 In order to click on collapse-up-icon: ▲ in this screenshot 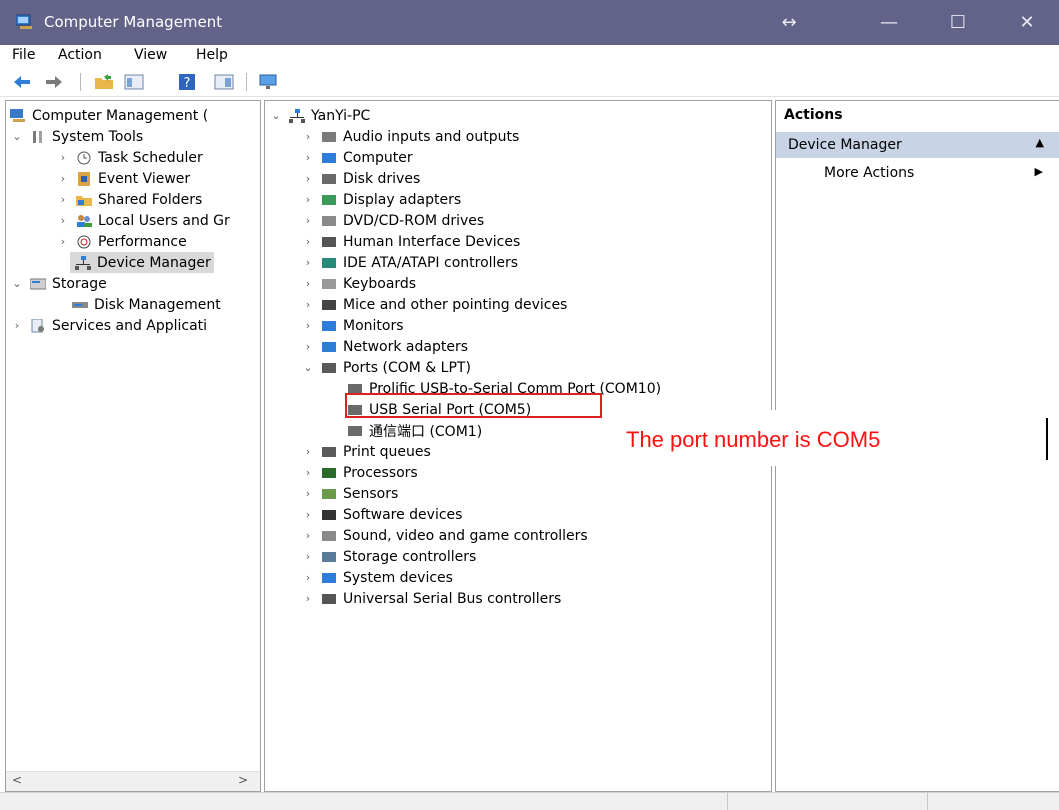, I will do `click(1040, 142)`.